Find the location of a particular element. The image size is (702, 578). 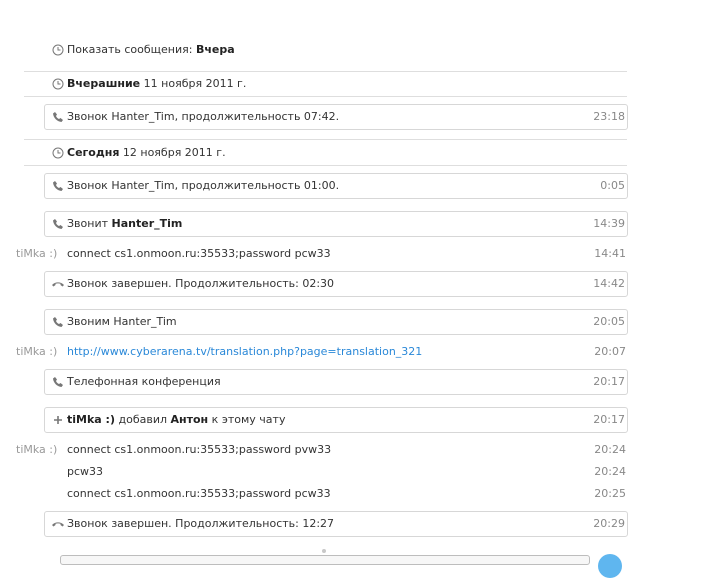

event-time: 14:42 is located at coordinates (609, 283).